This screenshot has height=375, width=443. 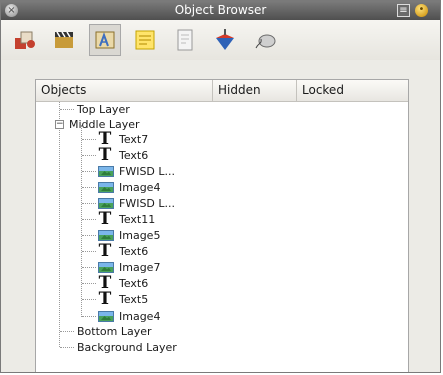 I want to click on tree-item-label: Text5, so click(x=134, y=299).